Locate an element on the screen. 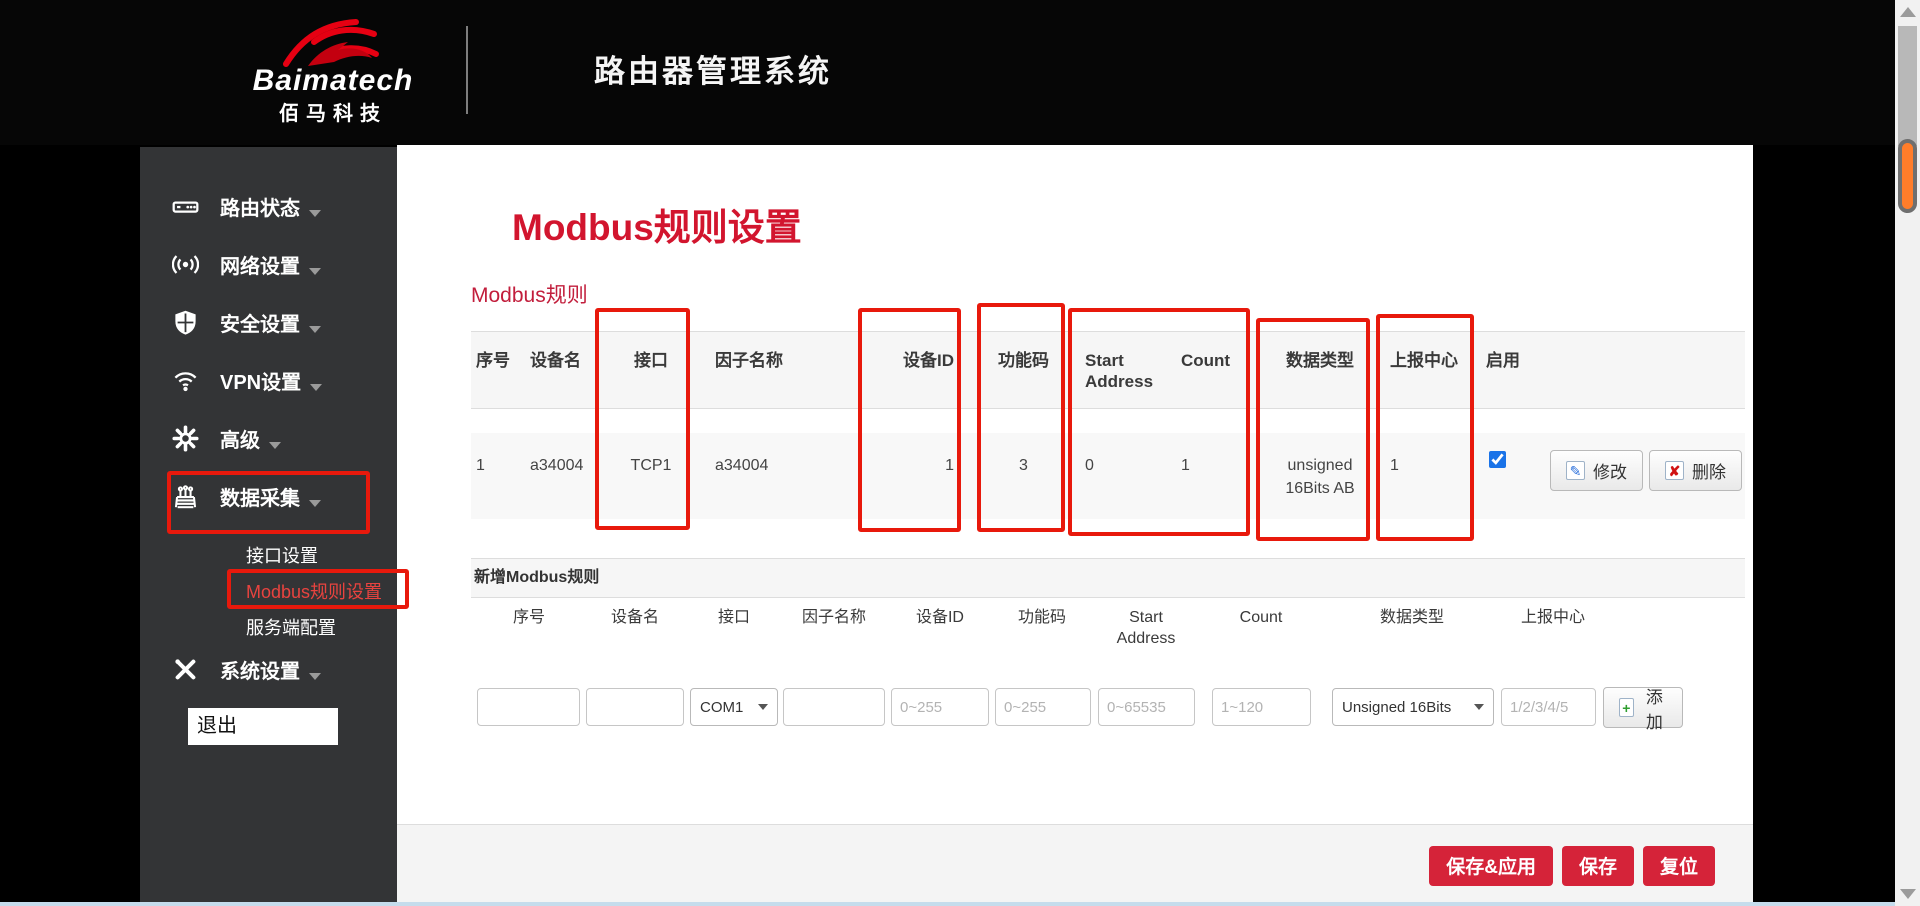 The width and height of the screenshot is (1920, 906). header-divider is located at coordinates (467, 70).